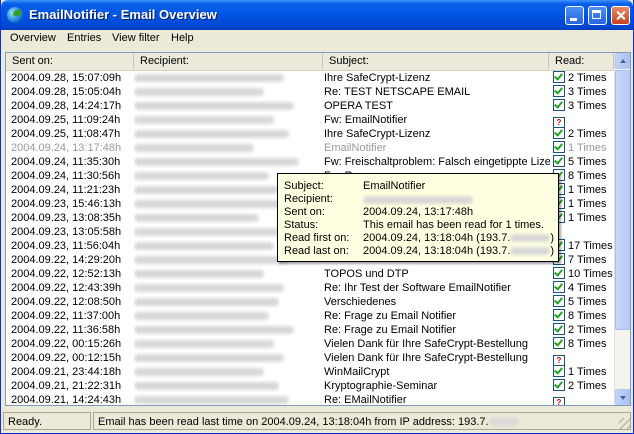 The image size is (634, 434). Describe the element at coordinates (360, 302) in the screenshot. I see `subject-cell: Verschiedenes` at that location.